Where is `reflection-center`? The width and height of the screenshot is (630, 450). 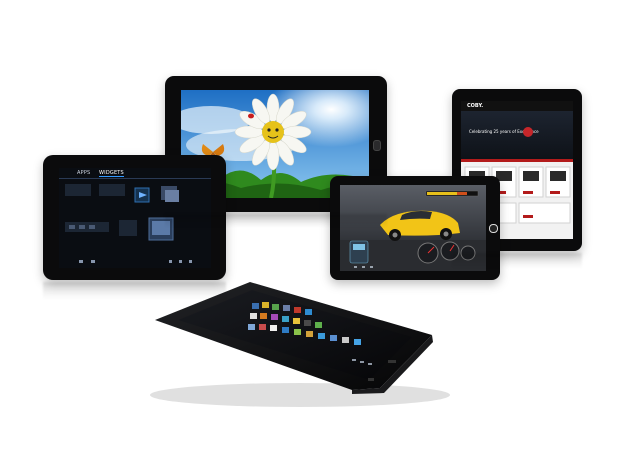
reflection-center is located at coordinates (276, 221).